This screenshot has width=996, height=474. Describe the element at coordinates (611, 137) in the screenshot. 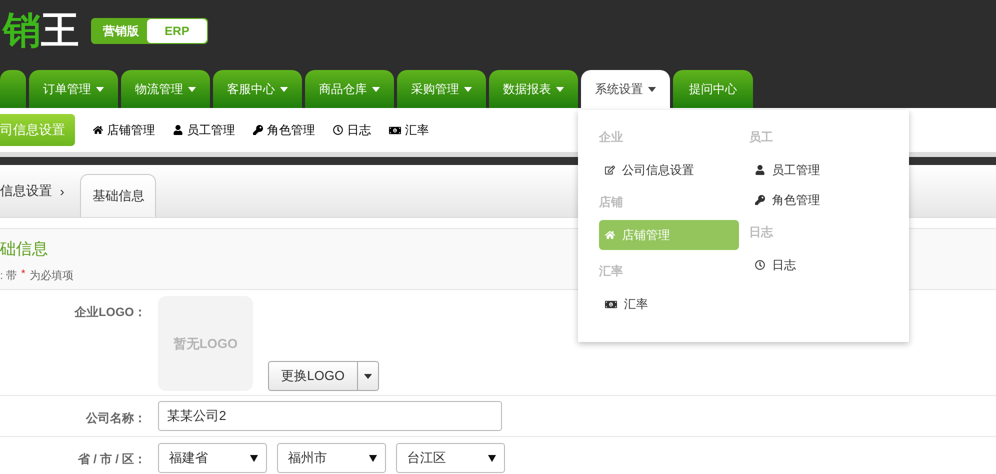

I see `menu-group-heading: 企业` at that location.